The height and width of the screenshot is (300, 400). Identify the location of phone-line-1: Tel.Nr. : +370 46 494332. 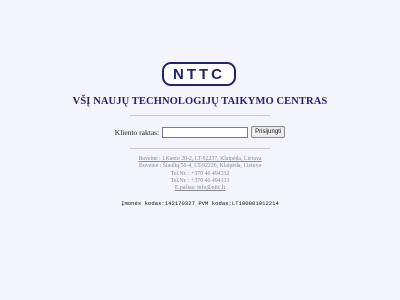
(200, 173).